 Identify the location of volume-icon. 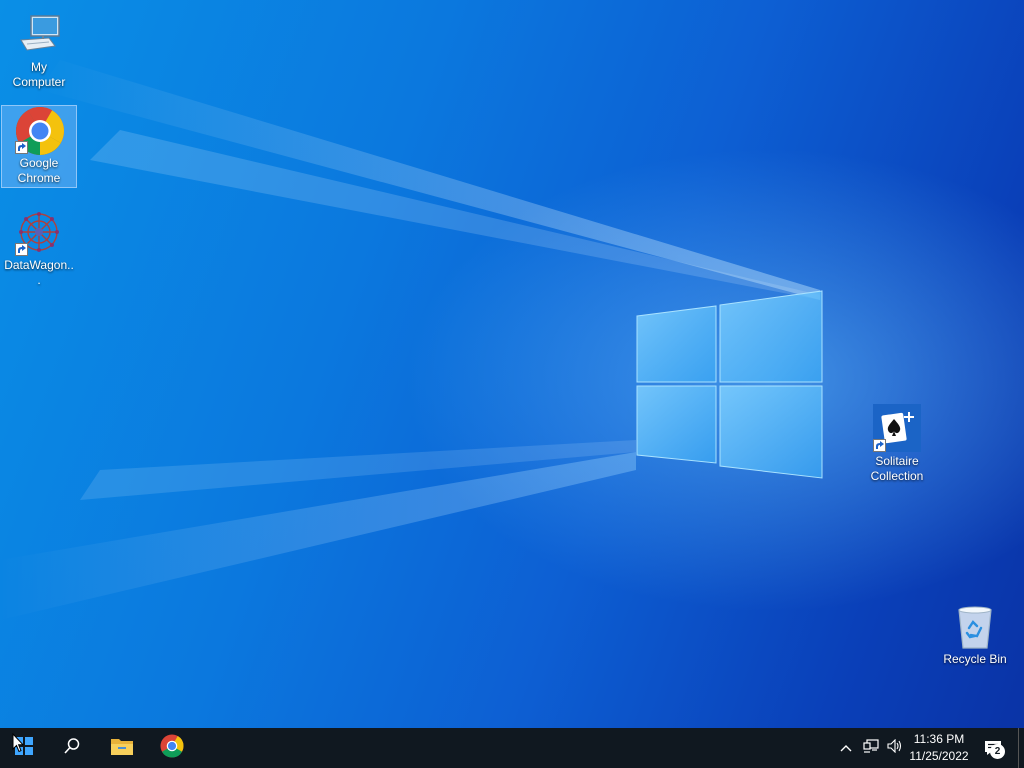
(895, 748).